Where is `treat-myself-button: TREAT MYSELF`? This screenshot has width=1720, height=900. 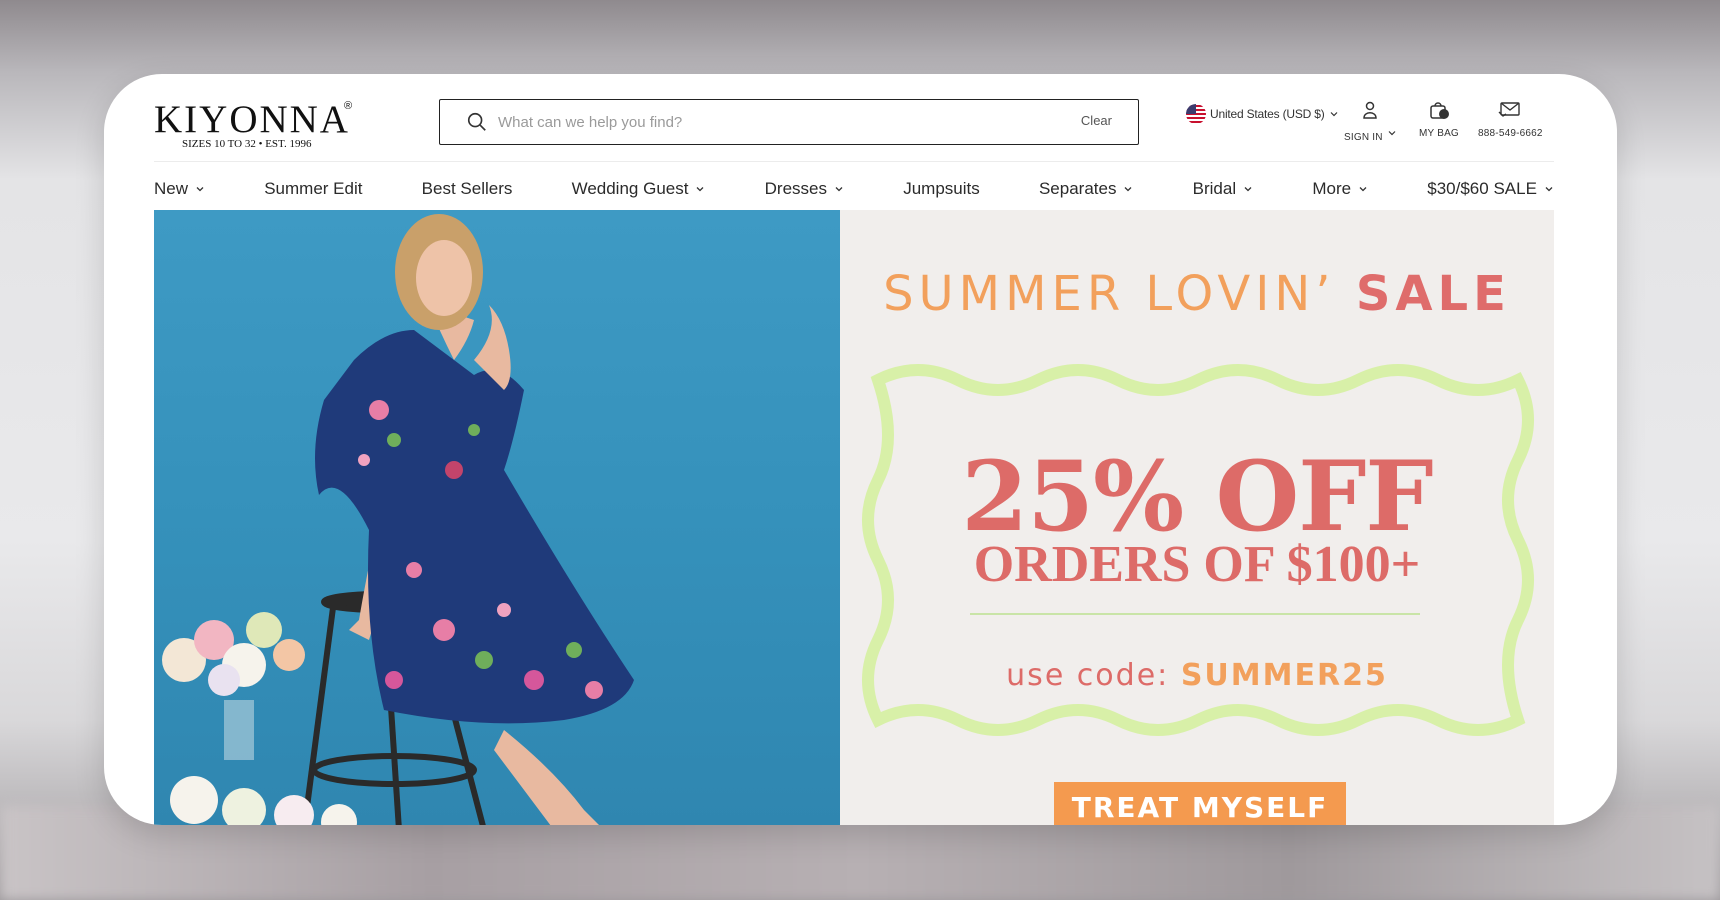
treat-myself-button: TREAT MYSELF is located at coordinates (1200, 803).